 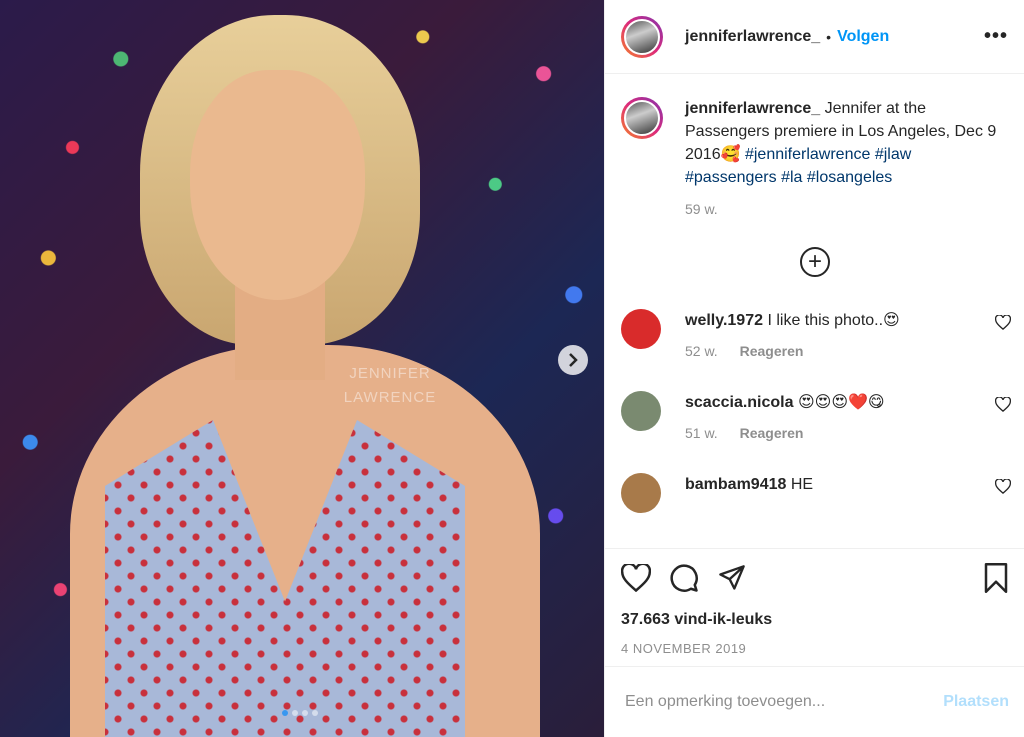 I want to click on author-username: jenniferlawrence_, so click(x=752, y=37).